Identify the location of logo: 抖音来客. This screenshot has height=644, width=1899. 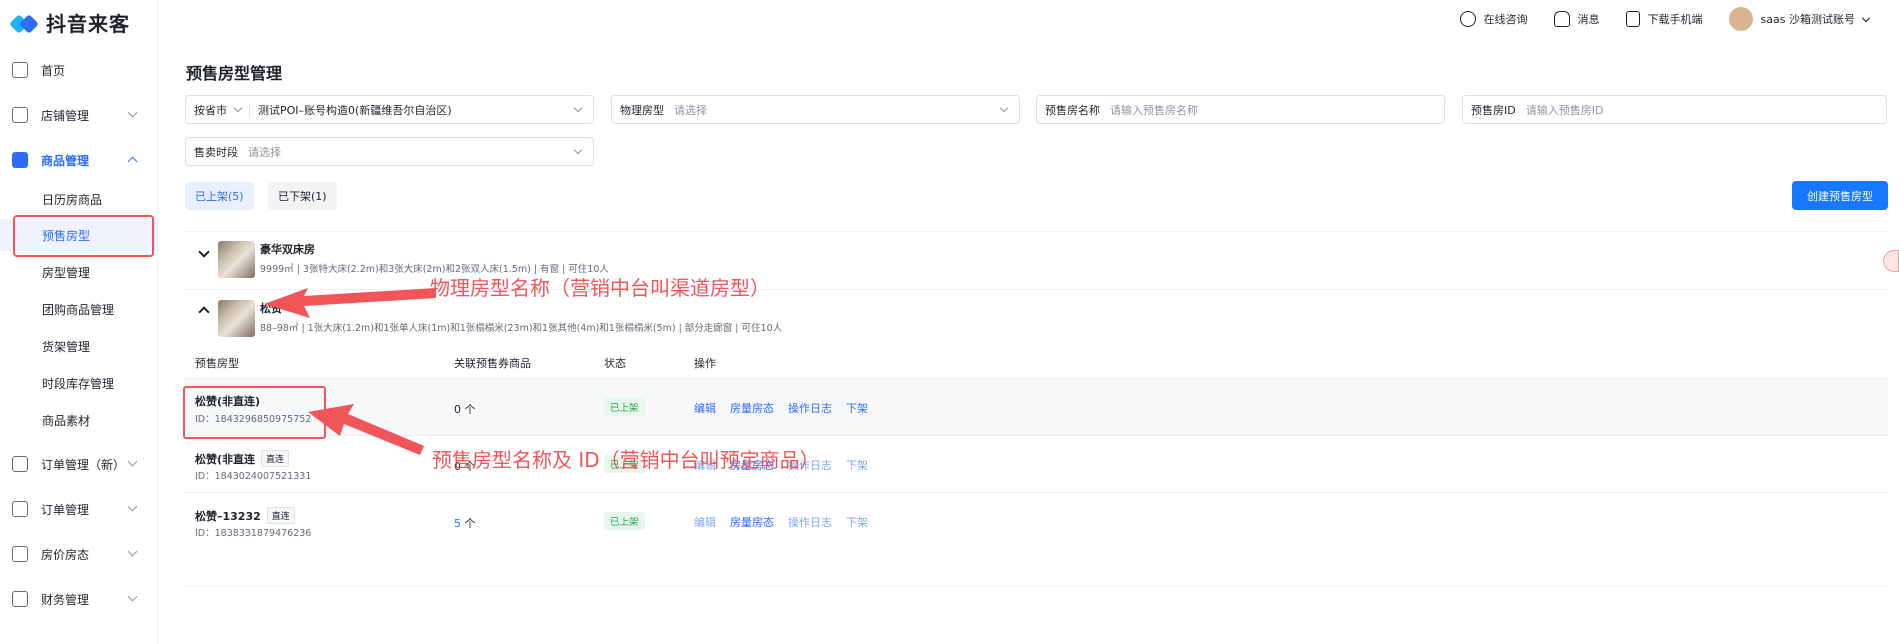
(69, 22).